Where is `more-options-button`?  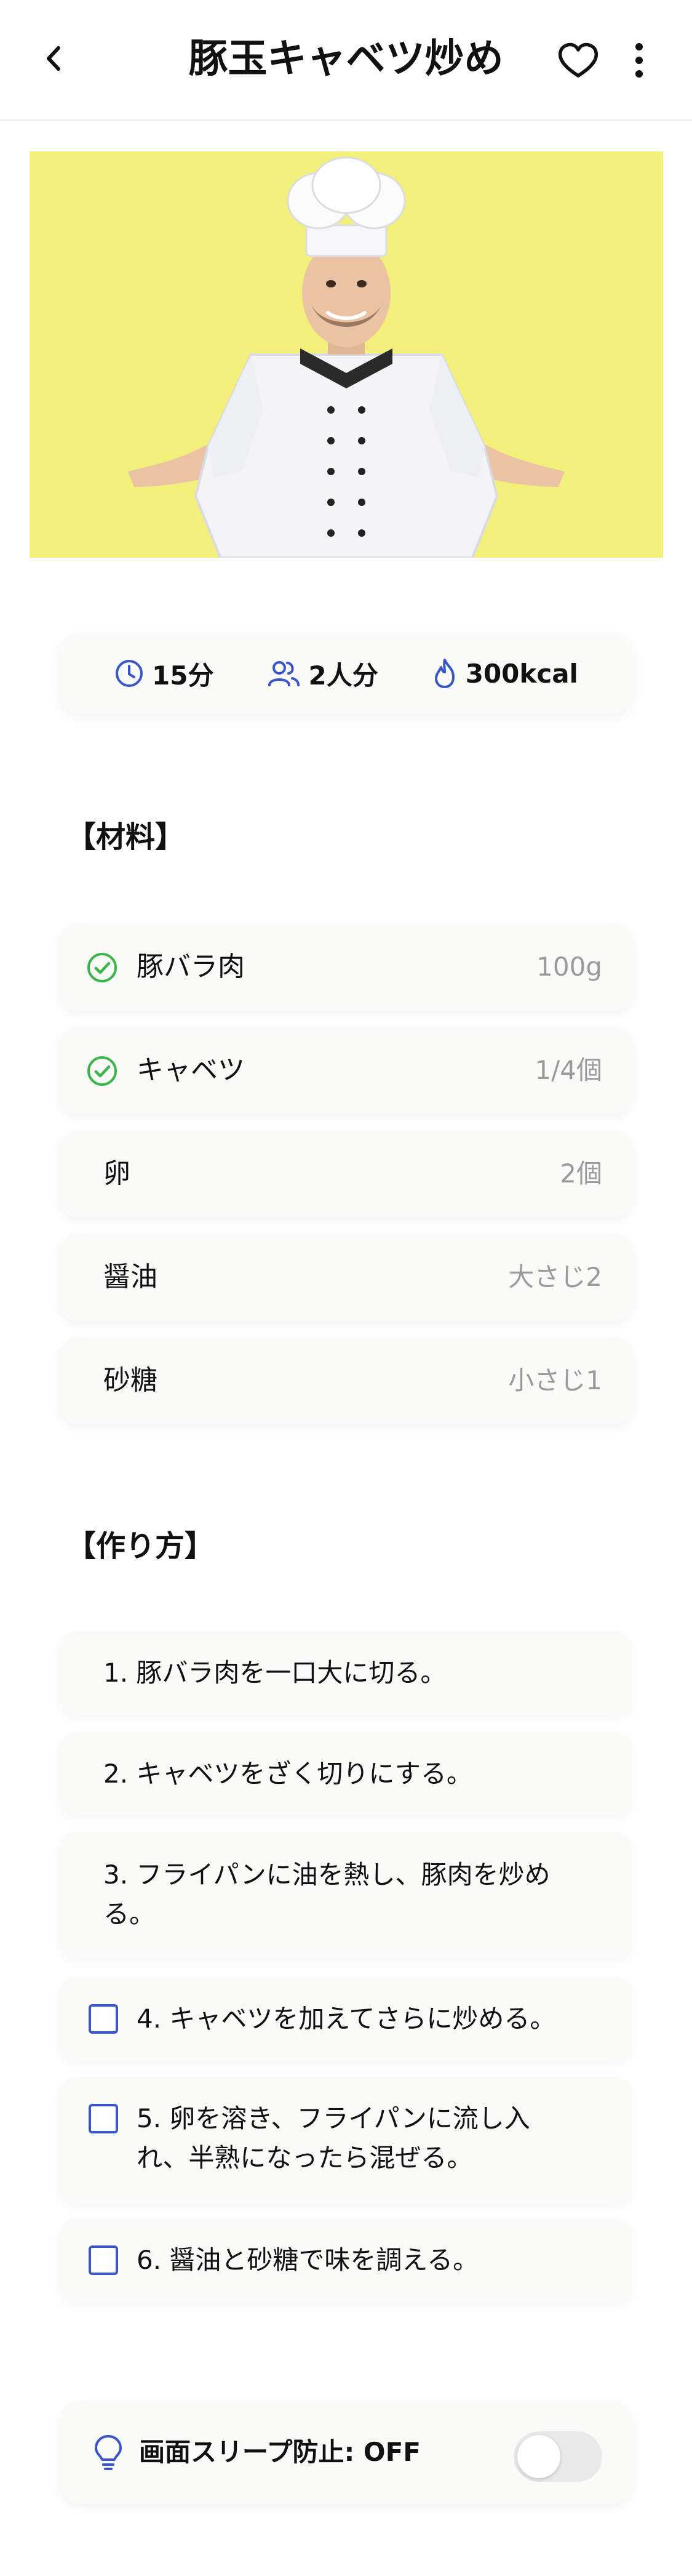 more-options-button is located at coordinates (640, 60).